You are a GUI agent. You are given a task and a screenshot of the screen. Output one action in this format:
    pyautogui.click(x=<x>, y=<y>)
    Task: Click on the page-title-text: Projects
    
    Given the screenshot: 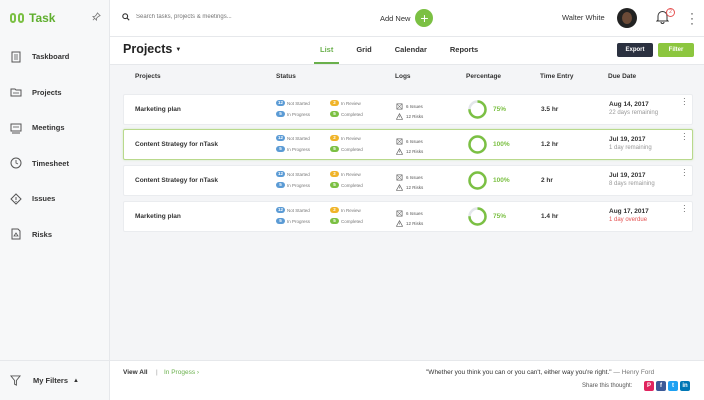 What is the action you would take?
    pyautogui.click(x=148, y=49)
    